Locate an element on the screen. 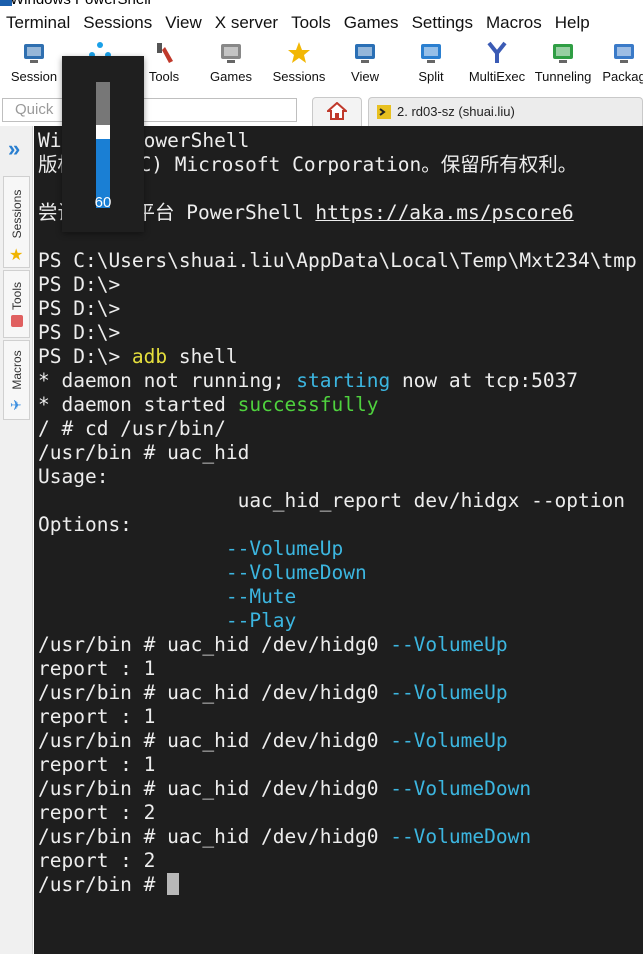  terminal-line: Options: is located at coordinates (85, 525).